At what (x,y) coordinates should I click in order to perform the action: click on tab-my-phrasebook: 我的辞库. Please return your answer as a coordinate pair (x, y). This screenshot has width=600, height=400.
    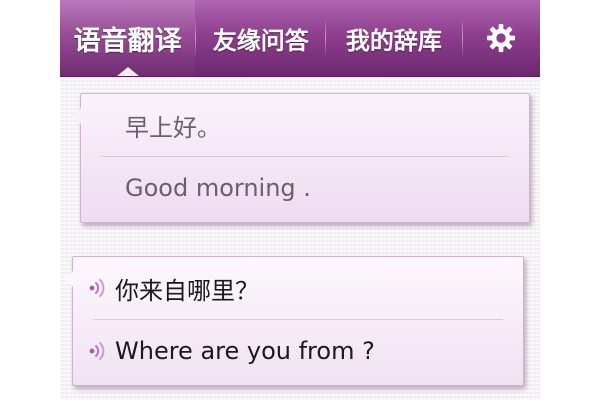
    Looking at the image, I should click on (393, 38).